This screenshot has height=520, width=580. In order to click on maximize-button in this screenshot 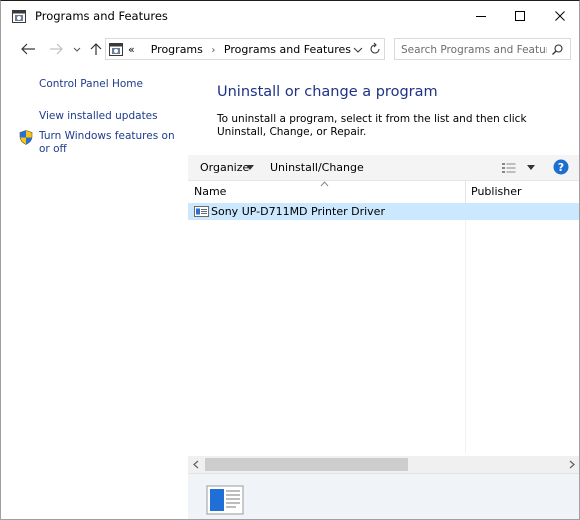, I will do `click(520, 16)`.